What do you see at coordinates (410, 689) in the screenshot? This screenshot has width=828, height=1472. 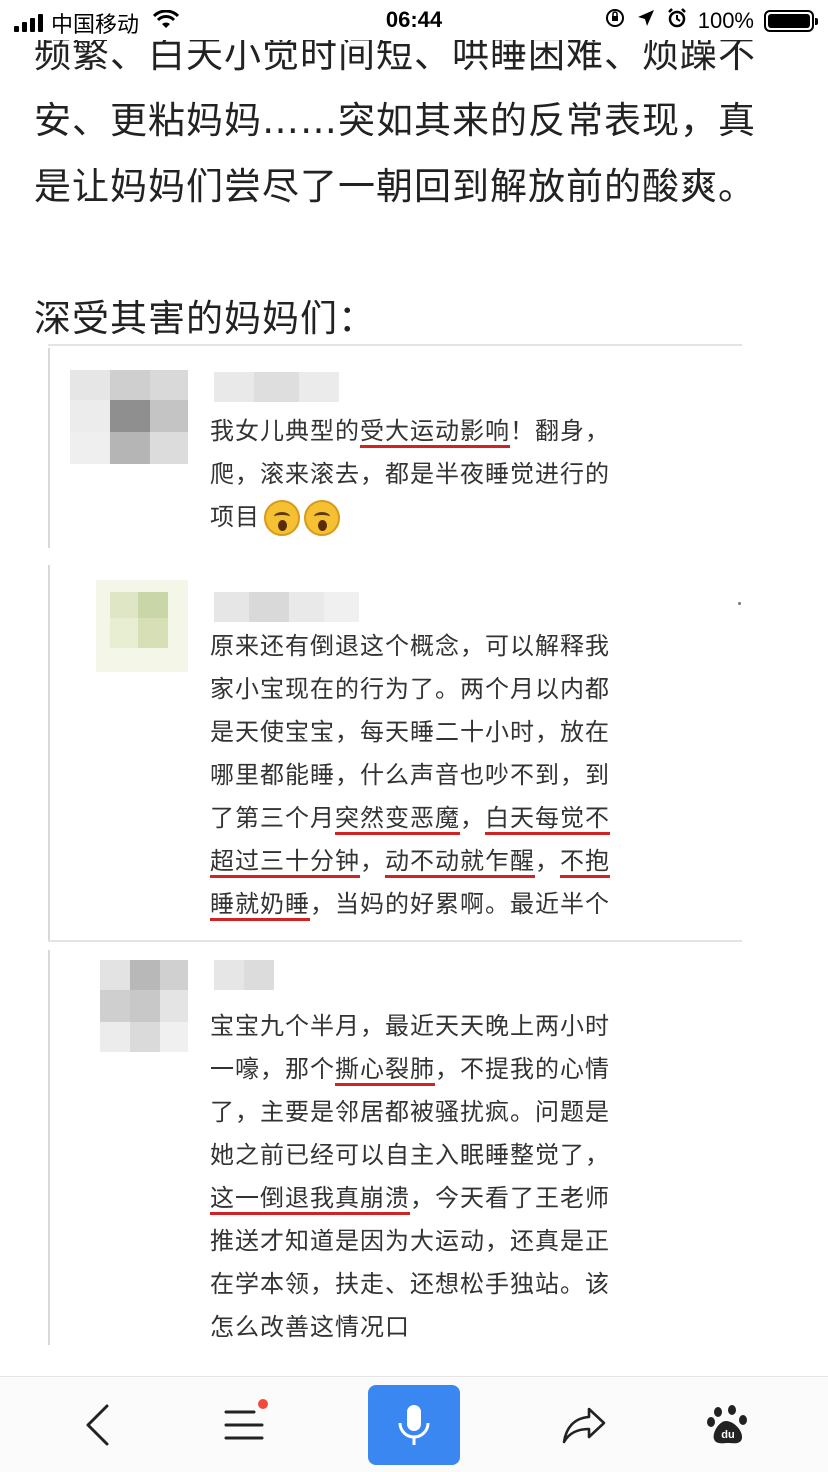 I see `comment-line: 家小宝现在的行为了。两个月以内都` at bounding box center [410, 689].